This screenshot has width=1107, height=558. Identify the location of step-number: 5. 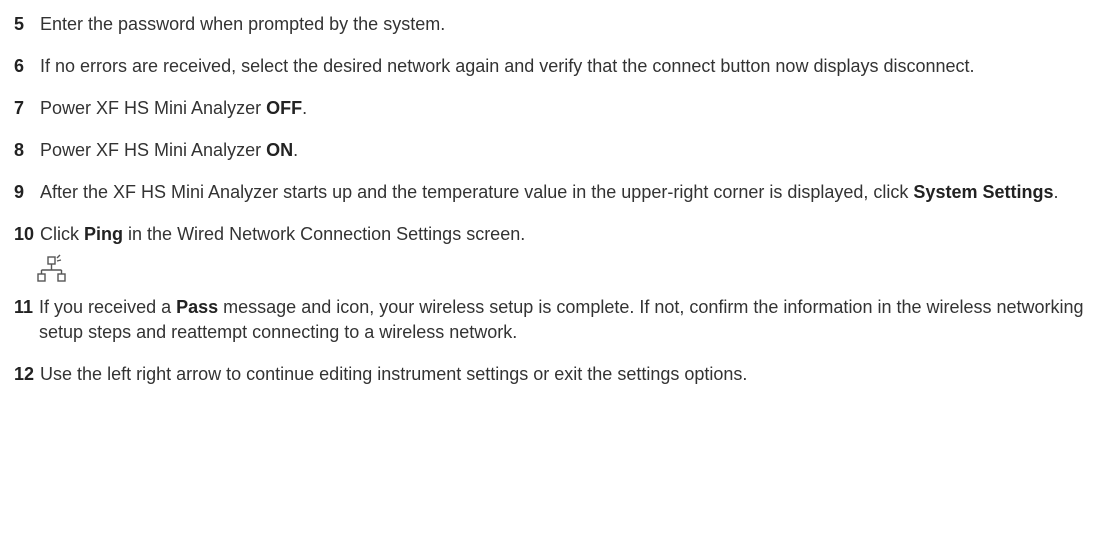
(19, 24).